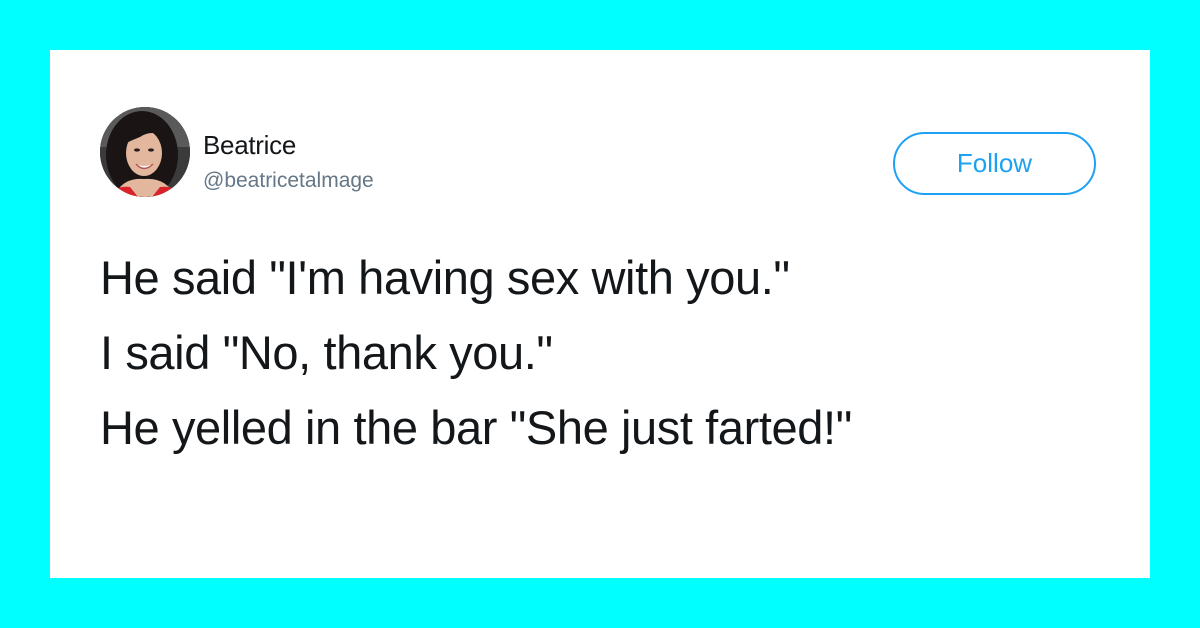 The height and width of the screenshot is (628, 1200). I want to click on tweet-line: He said "I'm having sex with you.", so click(445, 277).